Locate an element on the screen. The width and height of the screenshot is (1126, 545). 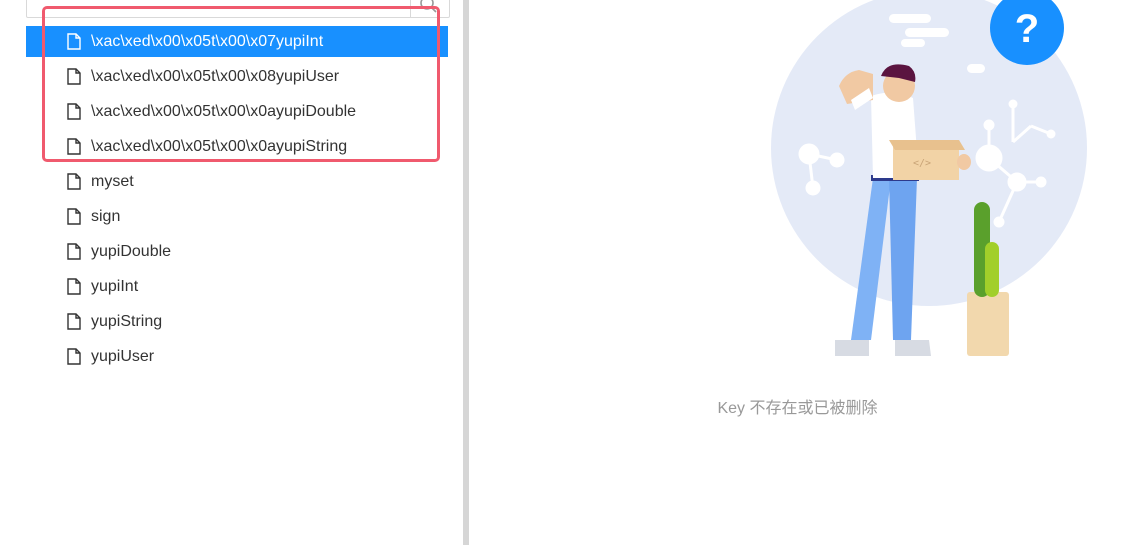
tree-item: \xac\xed\x00\x05t\x00\x08yupiUser is located at coordinates (237, 78).